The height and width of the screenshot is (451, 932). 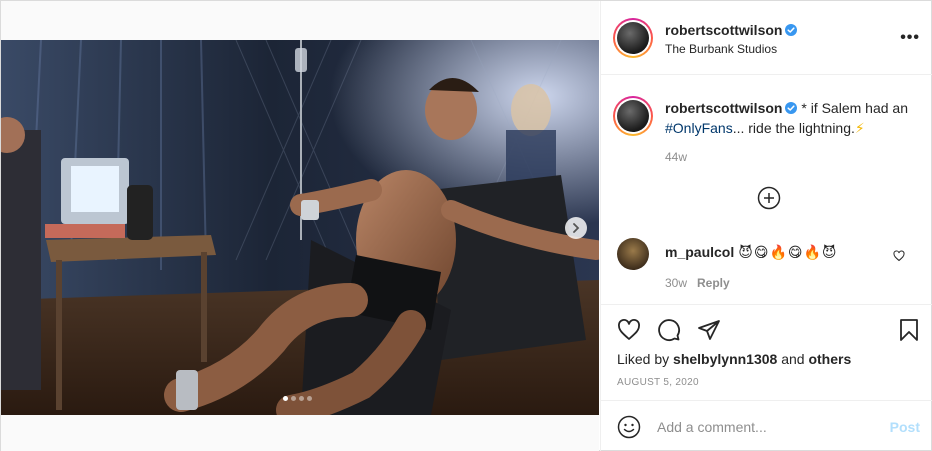 What do you see at coordinates (829, 359) in the screenshot?
I see `likes-others-link: others` at bounding box center [829, 359].